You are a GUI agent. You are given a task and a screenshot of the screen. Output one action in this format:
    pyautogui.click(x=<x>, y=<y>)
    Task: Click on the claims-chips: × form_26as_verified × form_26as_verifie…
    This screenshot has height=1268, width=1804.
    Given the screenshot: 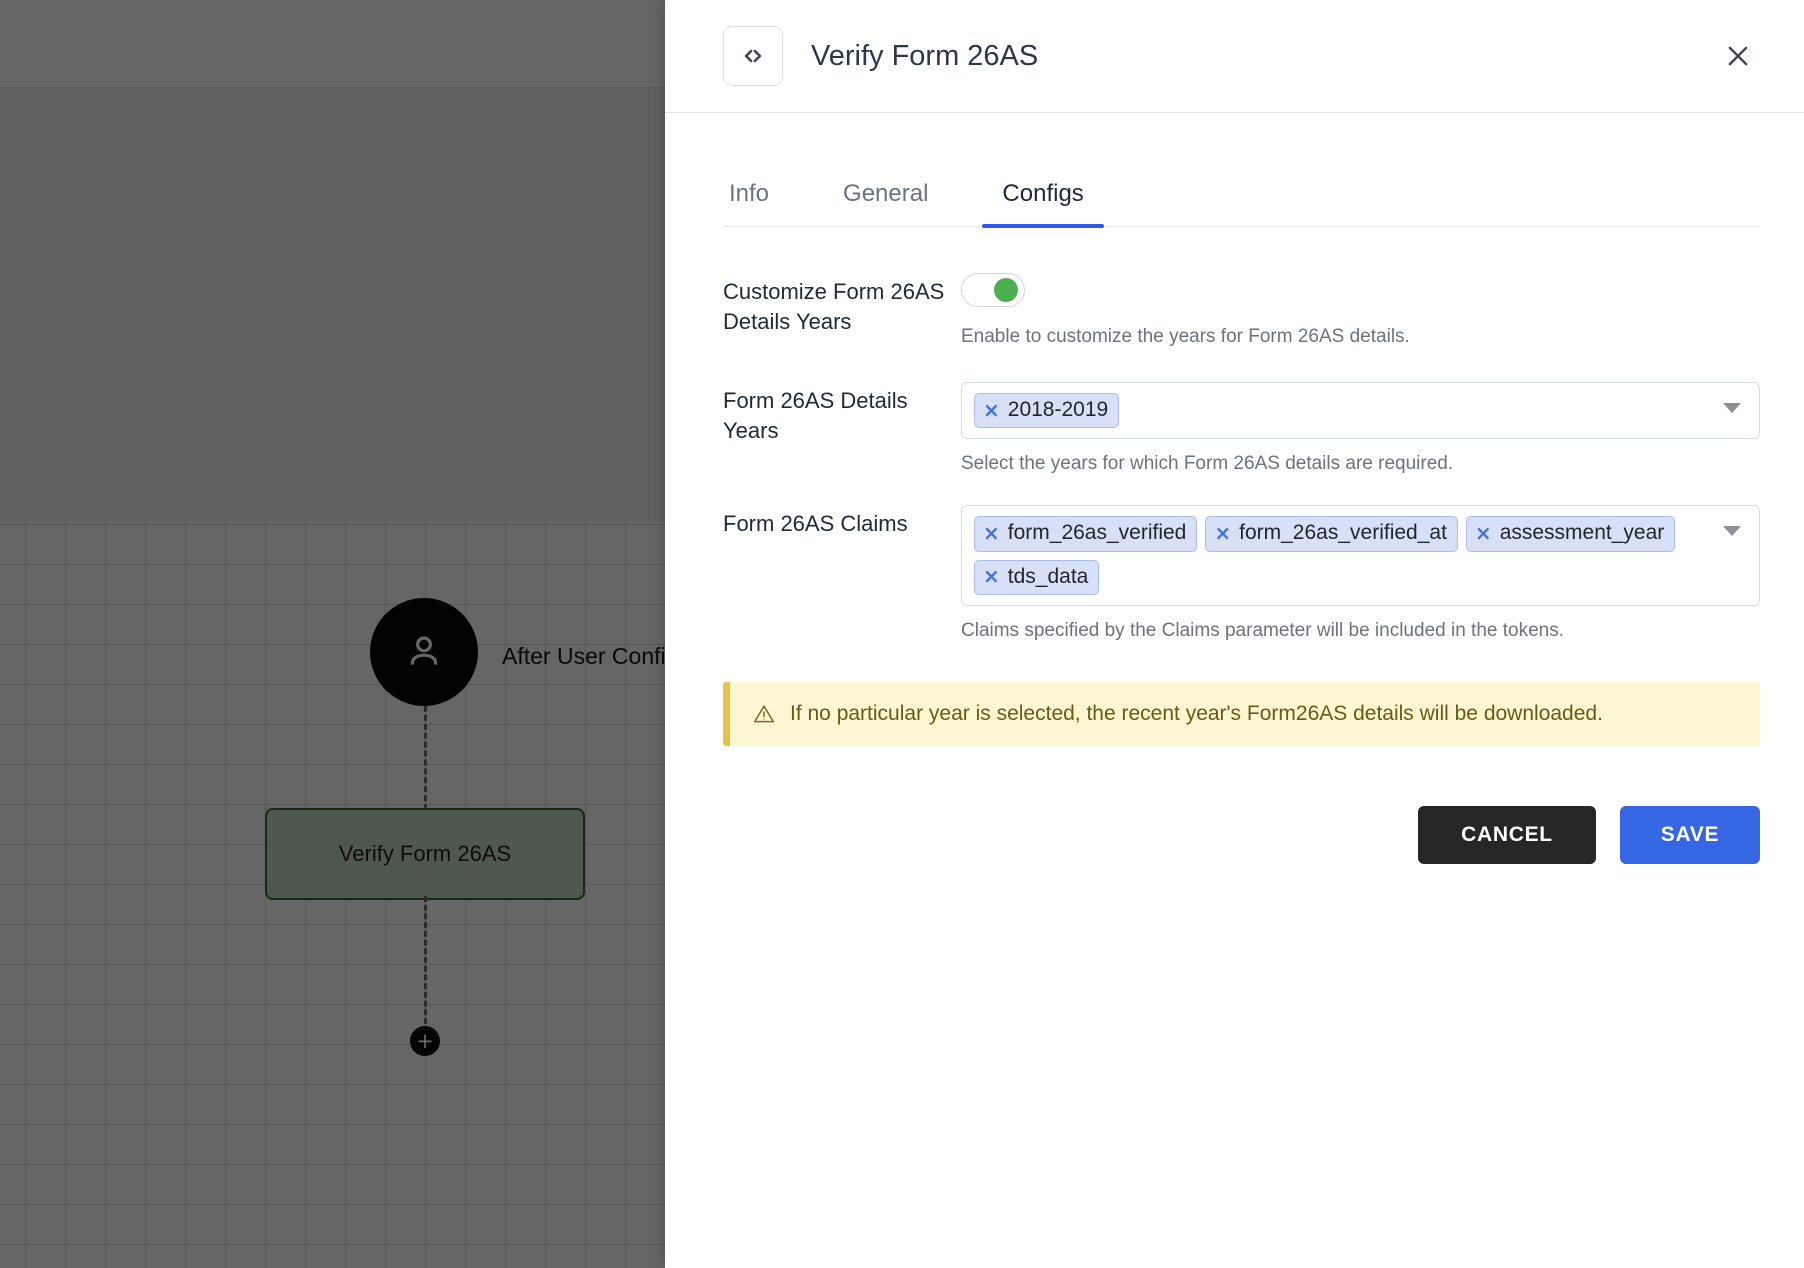 What is the action you would take?
    pyautogui.click(x=1343, y=555)
    